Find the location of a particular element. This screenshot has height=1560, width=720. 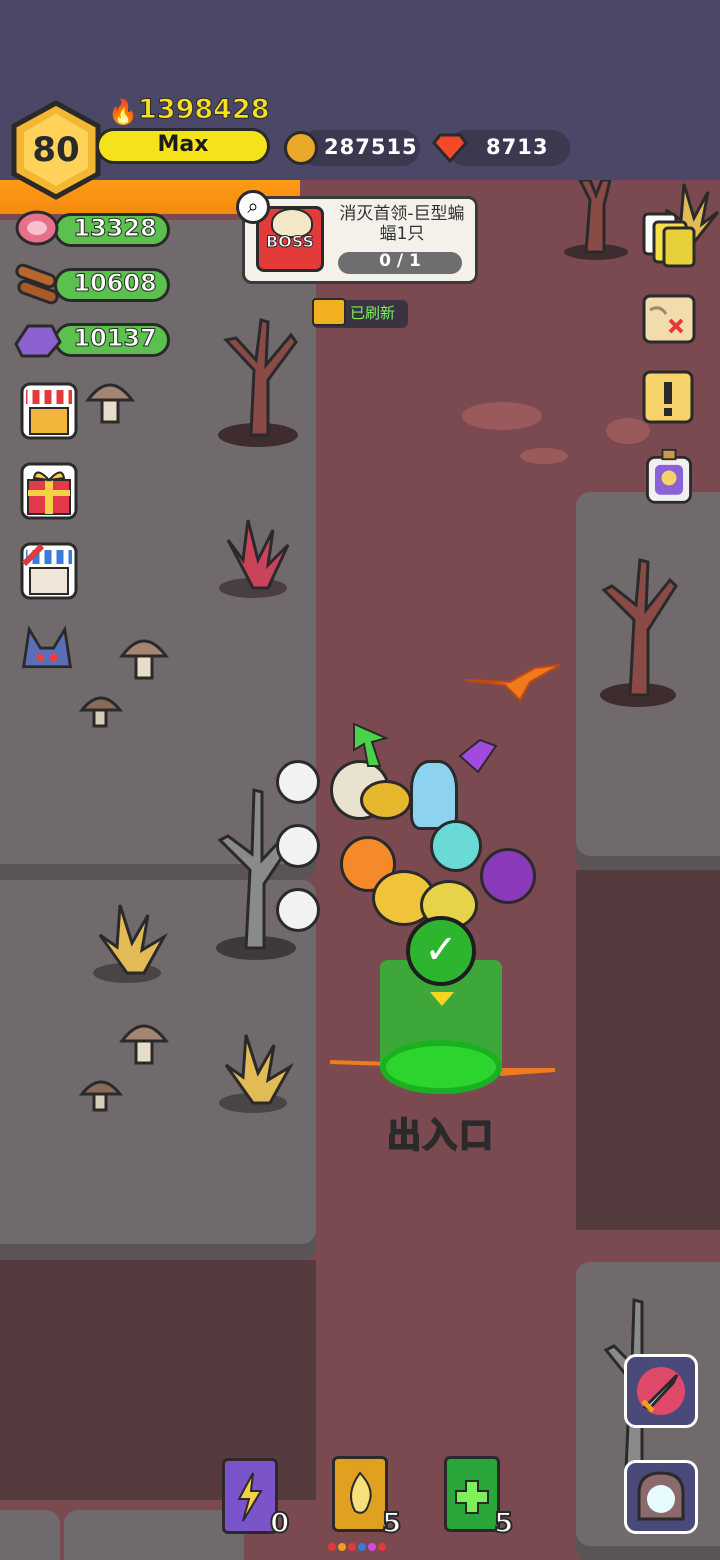

map-icon is located at coordinates (669, 319).